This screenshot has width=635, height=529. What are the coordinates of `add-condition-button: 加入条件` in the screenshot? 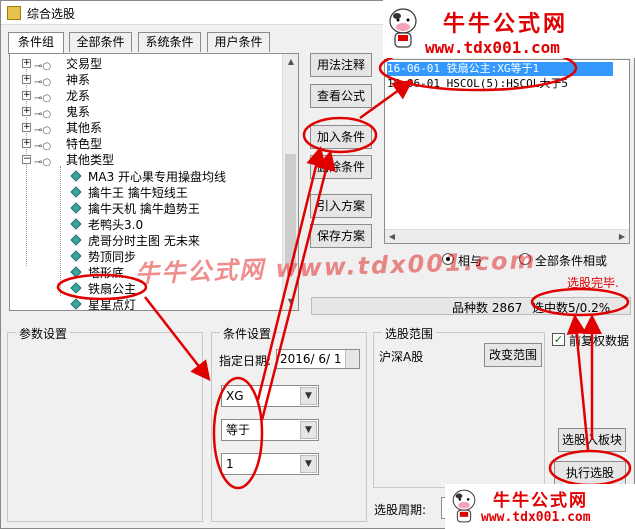 It's located at (341, 137).